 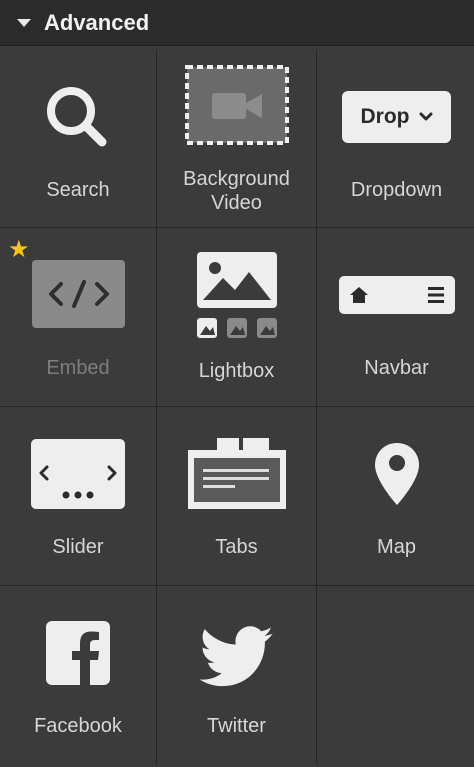 I want to click on element-label: Slider, so click(x=78, y=547).